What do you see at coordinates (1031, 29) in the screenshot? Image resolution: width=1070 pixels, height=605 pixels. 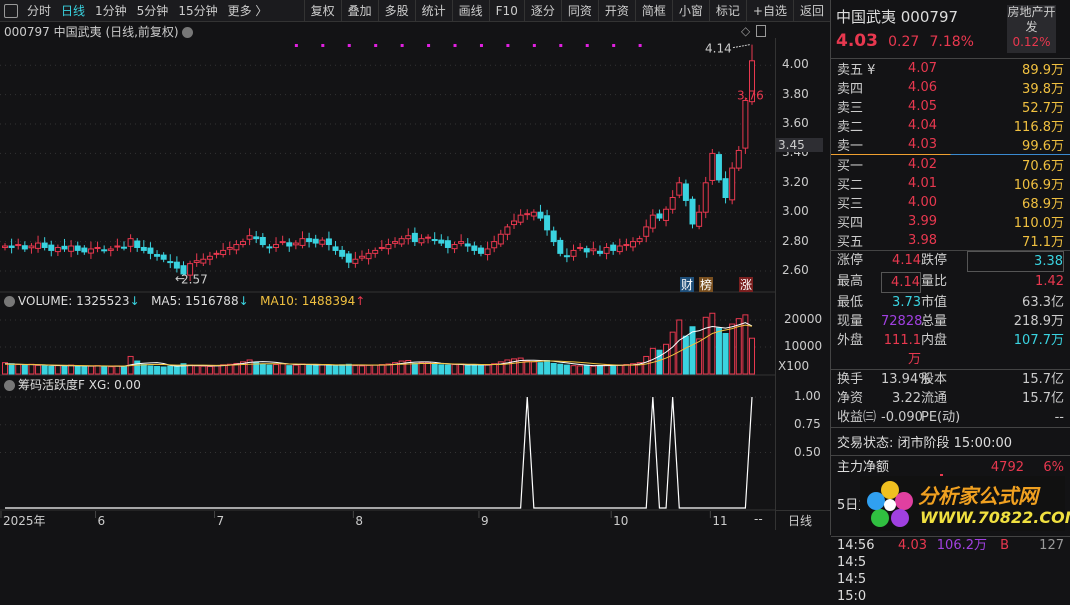 I see `sector-badge: 房地产开发 0.12%` at bounding box center [1031, 29].